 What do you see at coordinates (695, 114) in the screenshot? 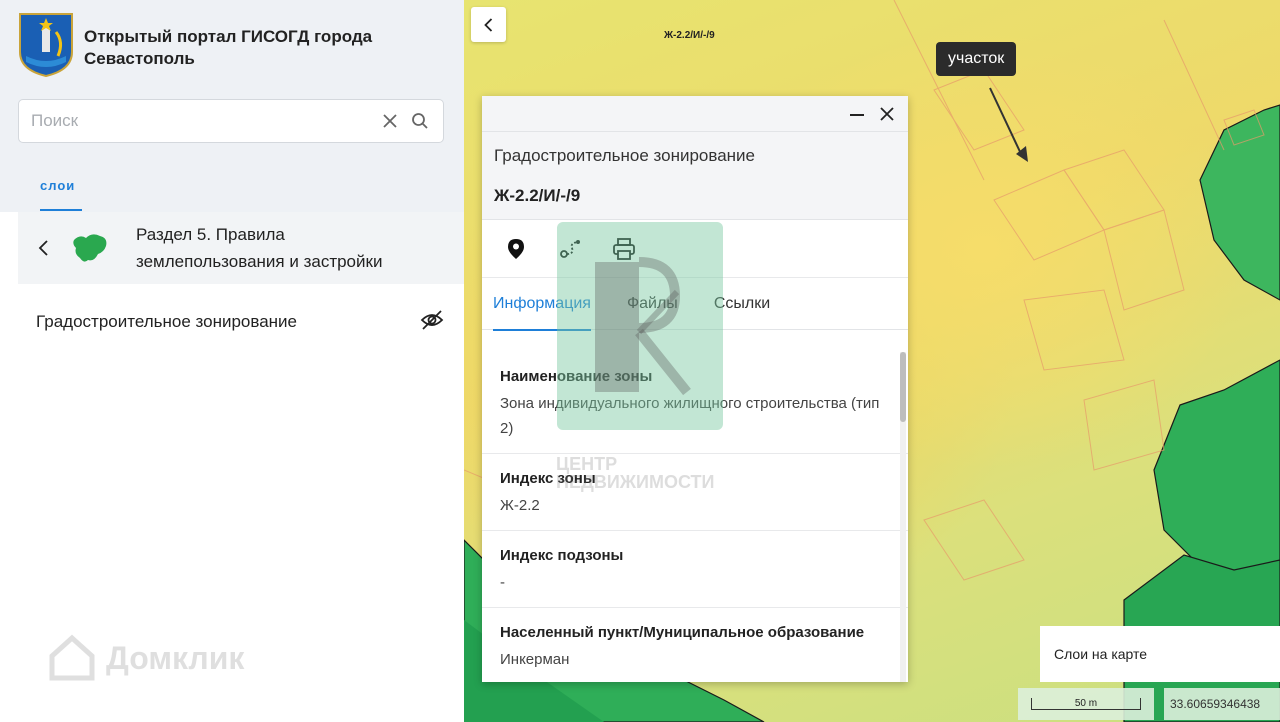
I see `panel-toolbar` at bounding box center [695, 114].